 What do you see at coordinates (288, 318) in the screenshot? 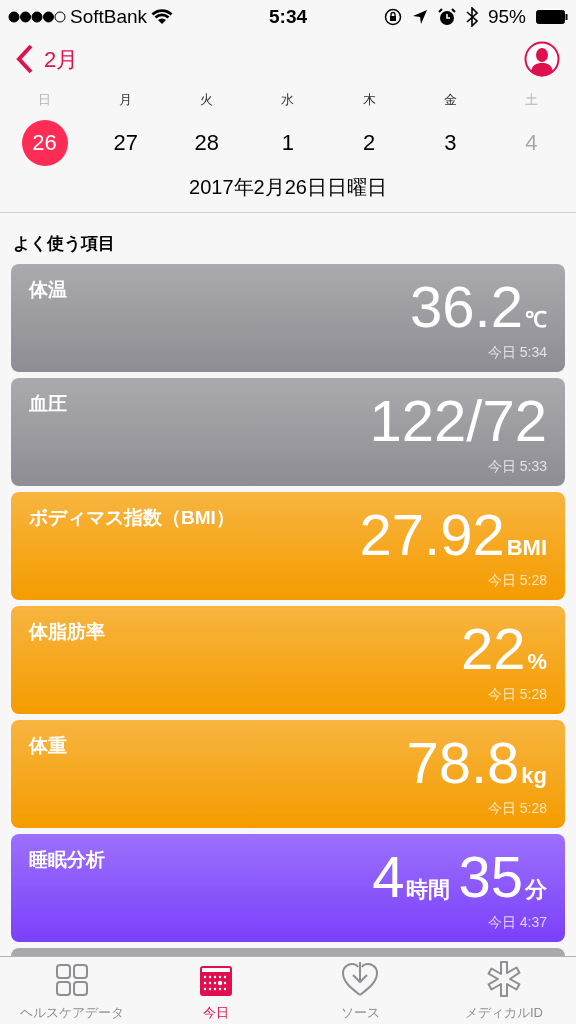
I see `health-card: 体温 36.2℃ 今日 5:34` at bounding box center [288, 318].